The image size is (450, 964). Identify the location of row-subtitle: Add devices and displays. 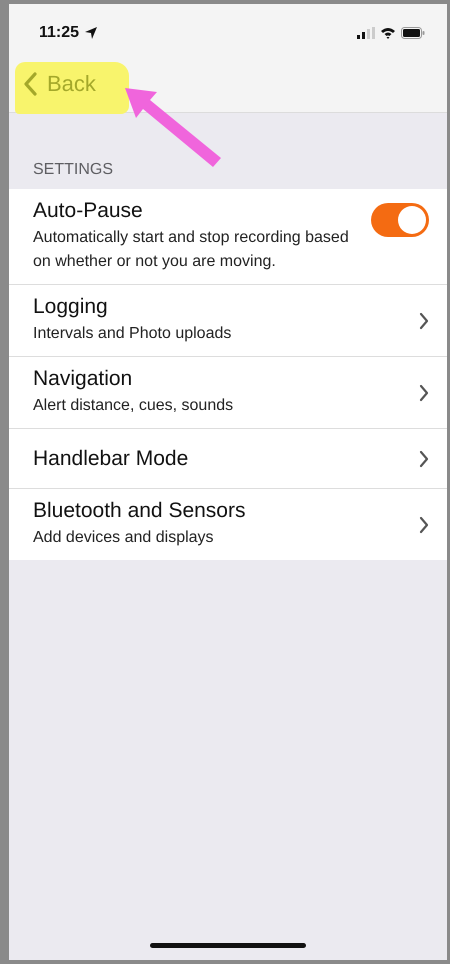
(124, 538).